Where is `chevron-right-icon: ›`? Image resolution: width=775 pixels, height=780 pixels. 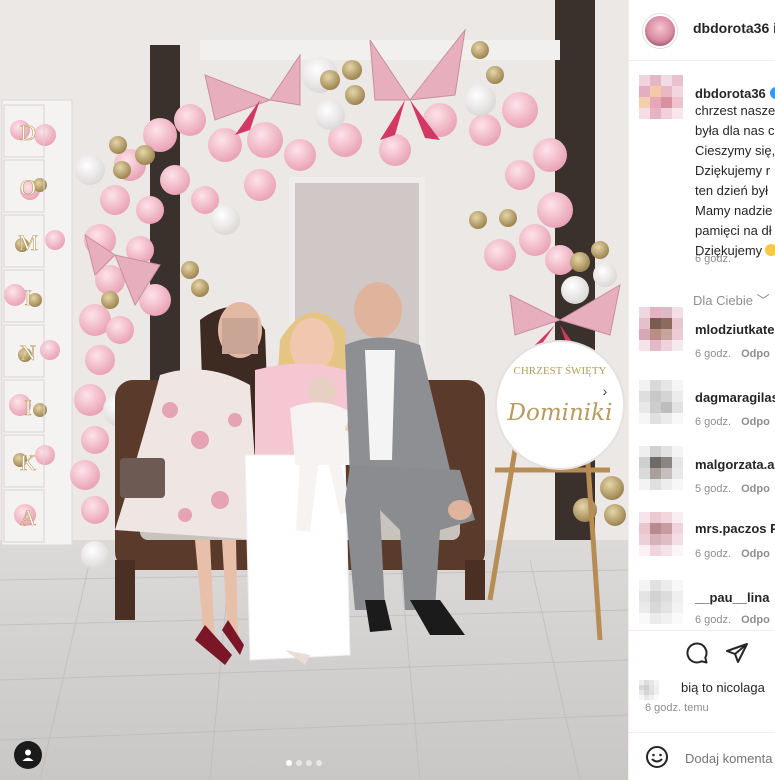
chevron-right-icon: › is located at coordinates (605, 391).